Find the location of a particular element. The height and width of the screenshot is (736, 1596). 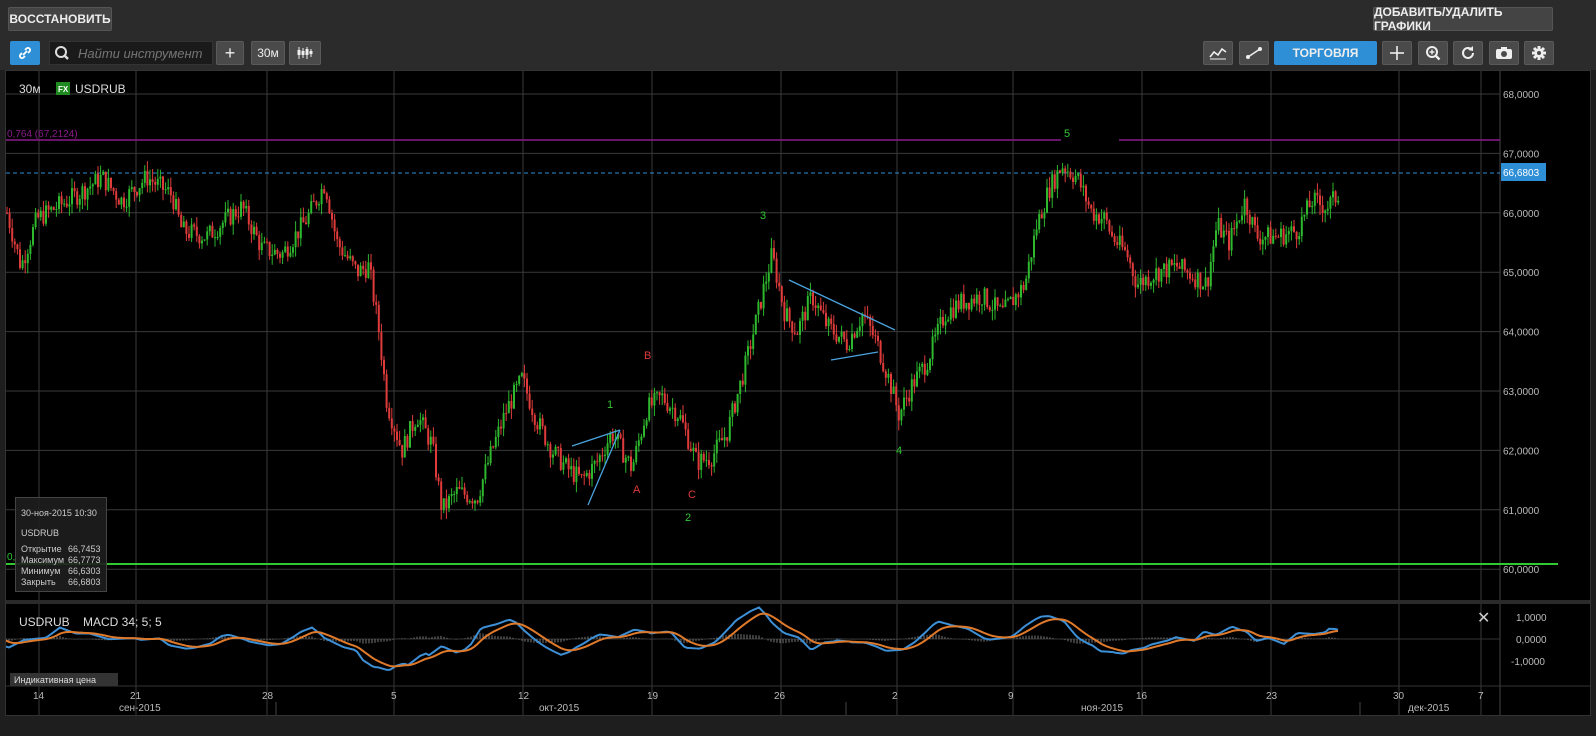

trendline-icon is located at coordinates (1254, 53).